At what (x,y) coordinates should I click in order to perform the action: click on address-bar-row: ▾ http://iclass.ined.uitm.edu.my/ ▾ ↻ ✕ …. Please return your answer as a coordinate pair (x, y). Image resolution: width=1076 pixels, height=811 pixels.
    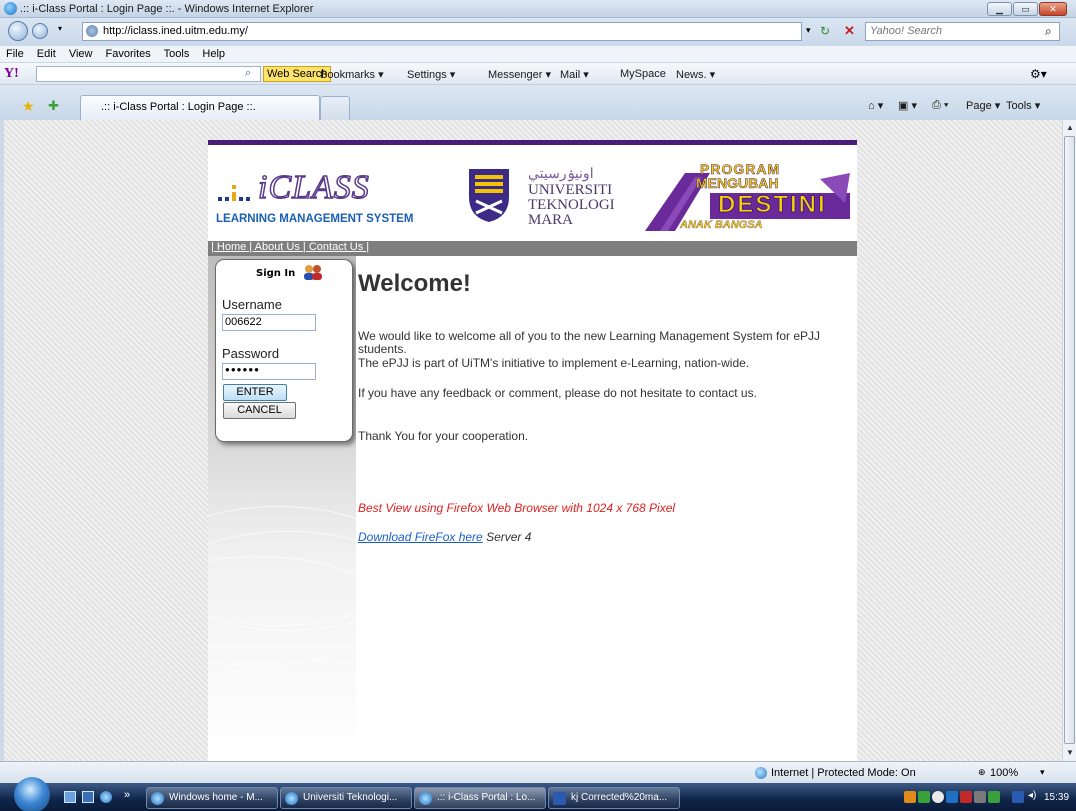
    Looking at the image, I should click on (538, 32).